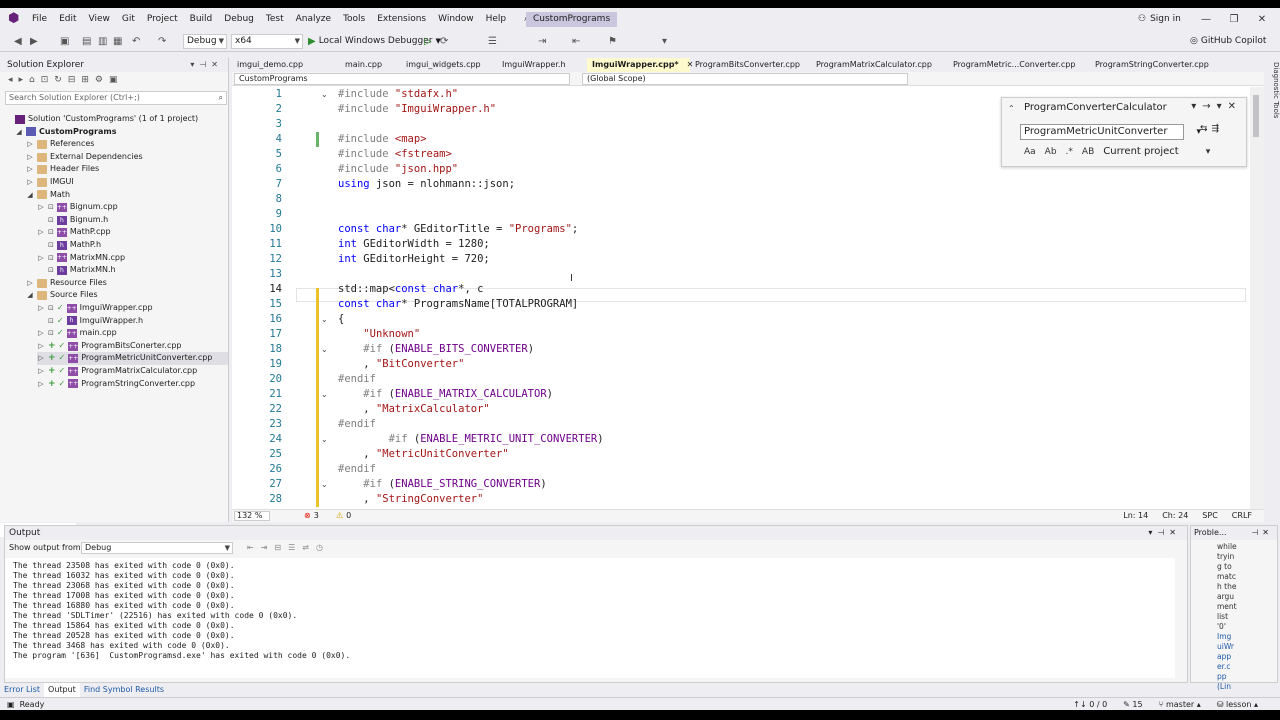 The image size is (1280, 720). What do you see at coordinates (132, 308) in the screenshot?
I see `tree-item: ▷ ⊡ ✓ ++ ImguiWrapper.cpp` at bounding box center [132, 308].